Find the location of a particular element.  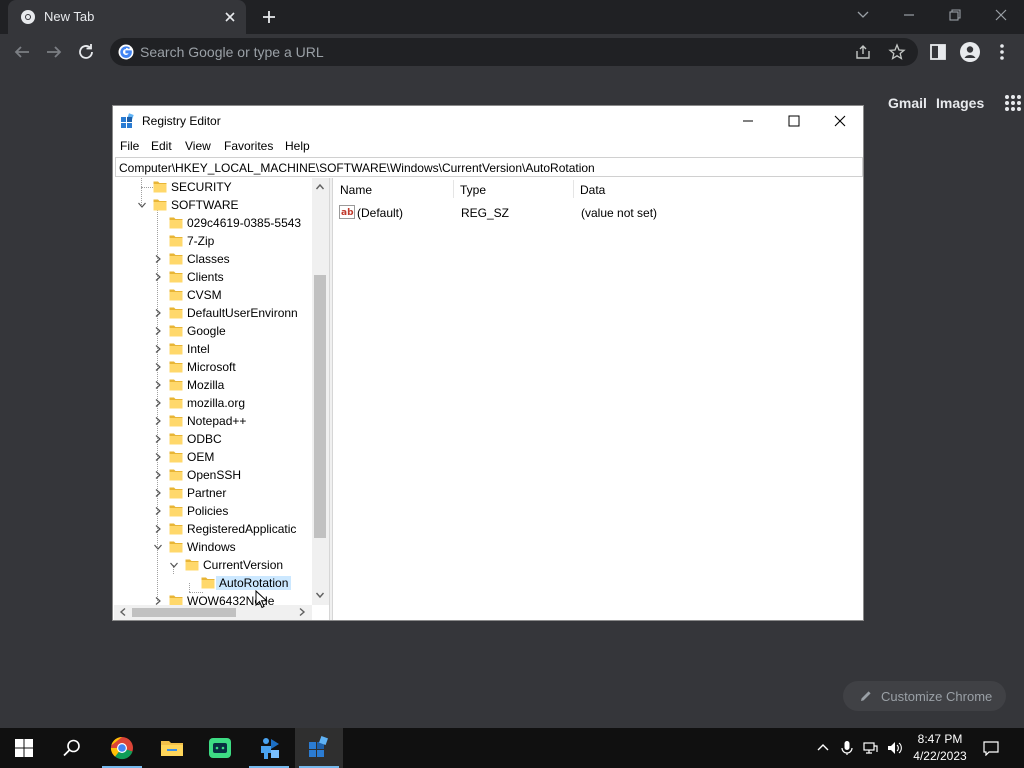

omnibox-input is located at coordinates (490, 52).